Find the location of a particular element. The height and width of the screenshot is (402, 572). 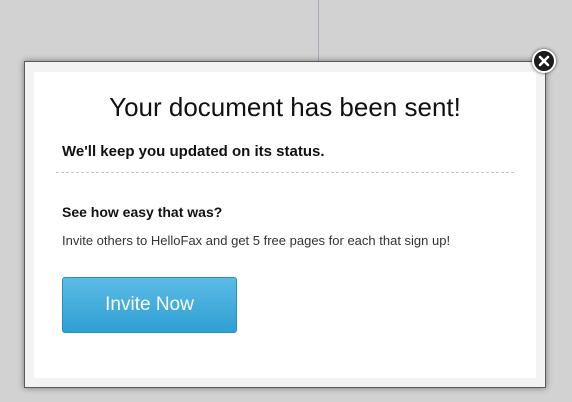

dashed-divider is located at coordinates (285, 172).